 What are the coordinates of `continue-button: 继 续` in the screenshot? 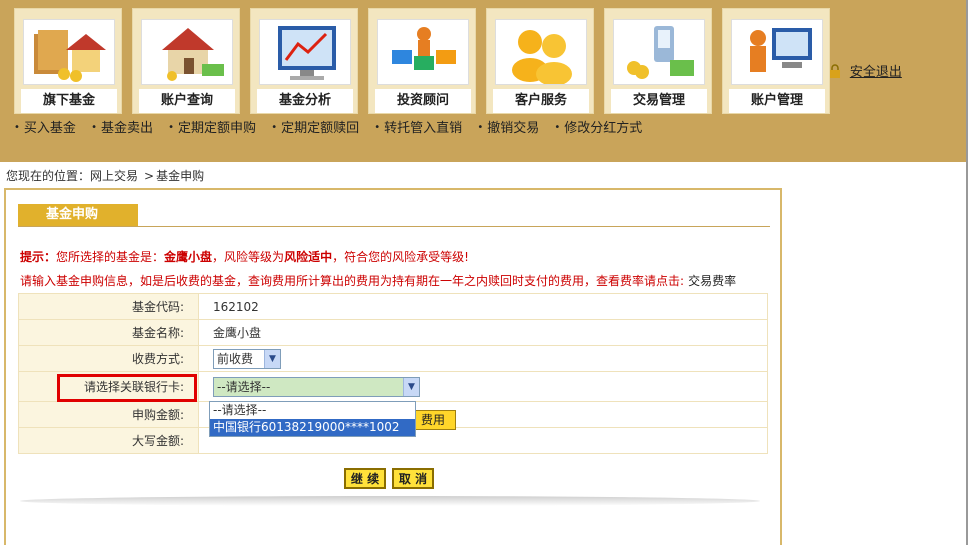 It's located at (365, 478).